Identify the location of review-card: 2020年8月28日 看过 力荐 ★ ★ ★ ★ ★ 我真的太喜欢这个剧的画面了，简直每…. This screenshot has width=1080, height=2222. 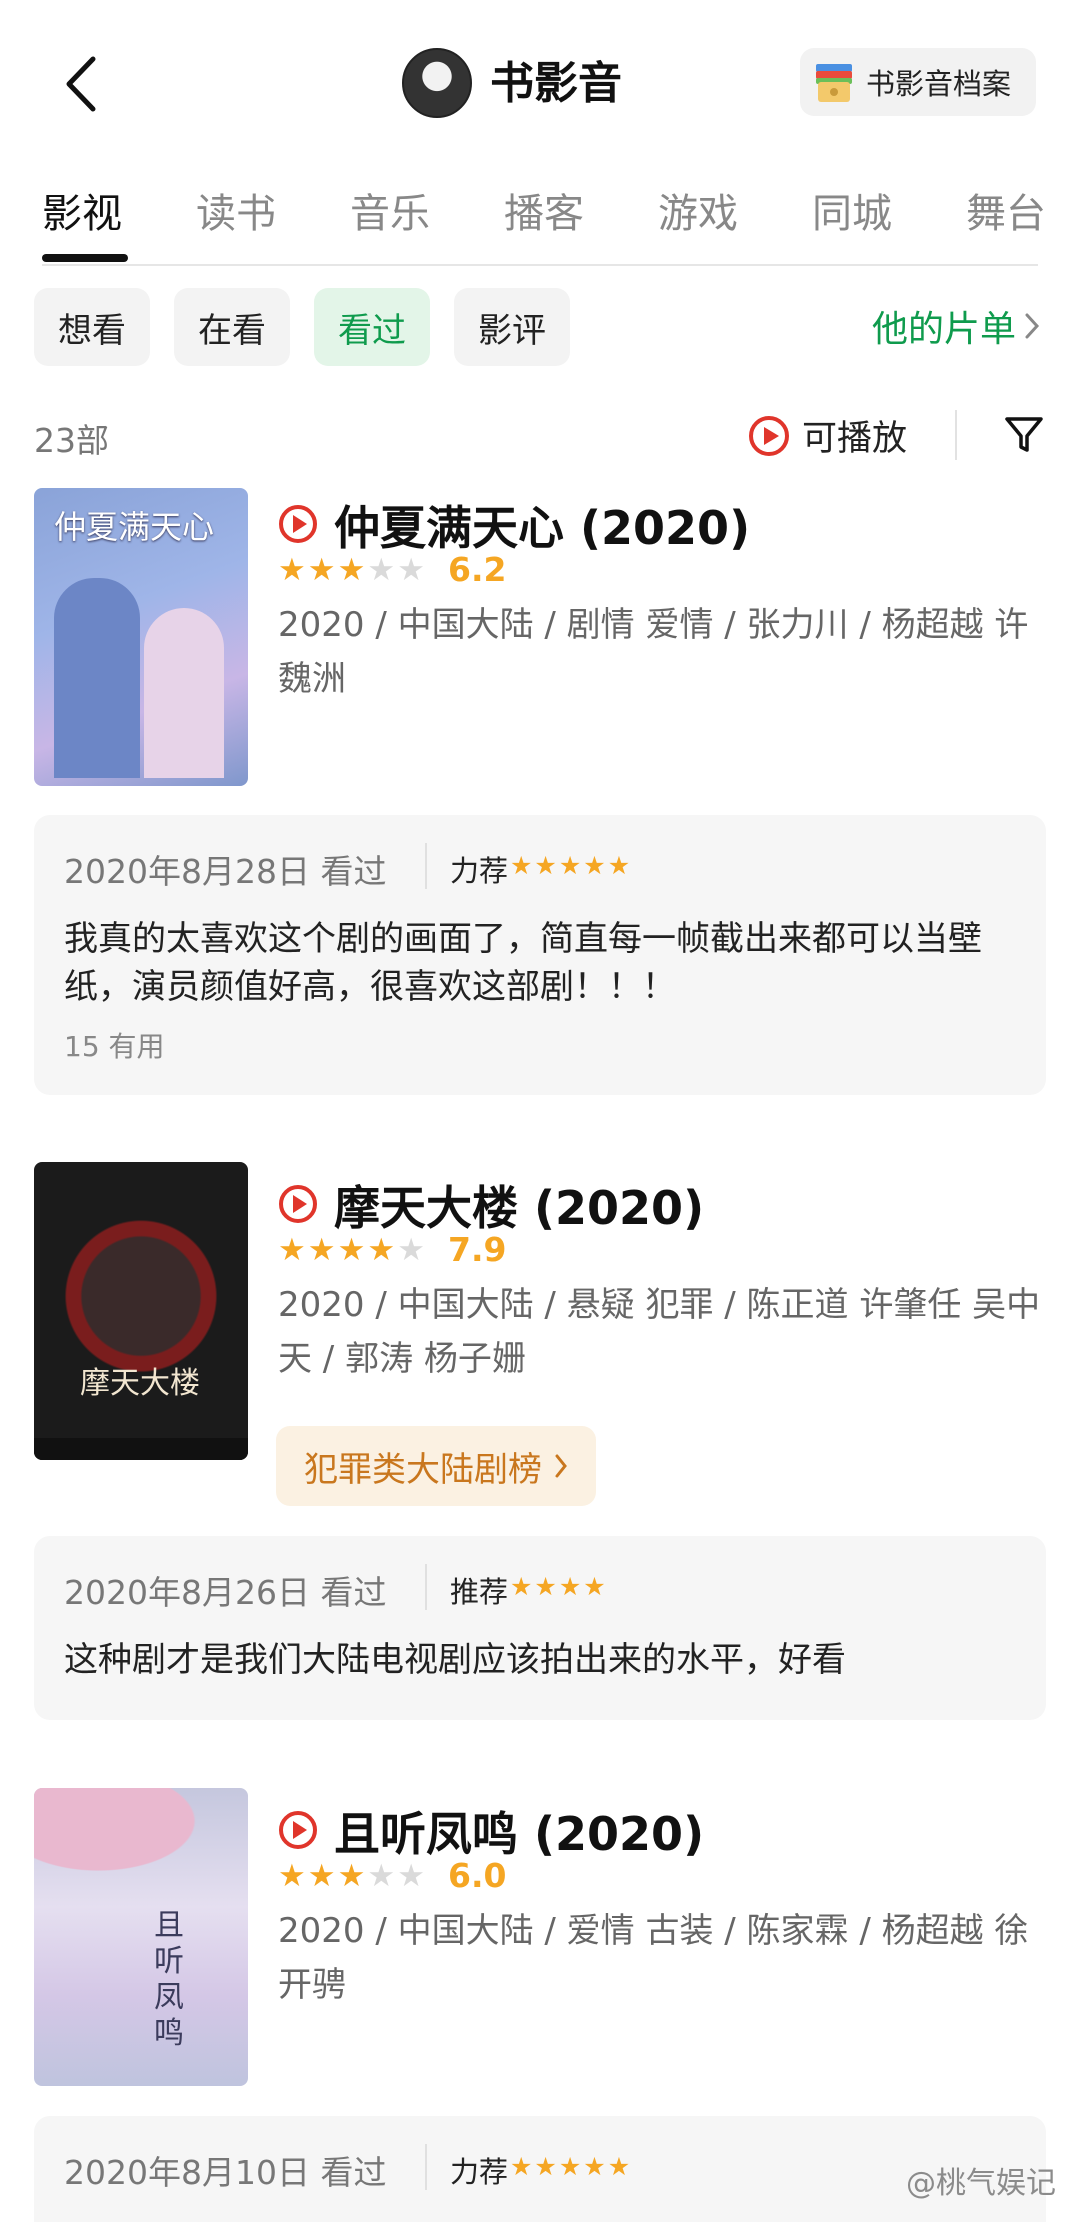
(540, 955).